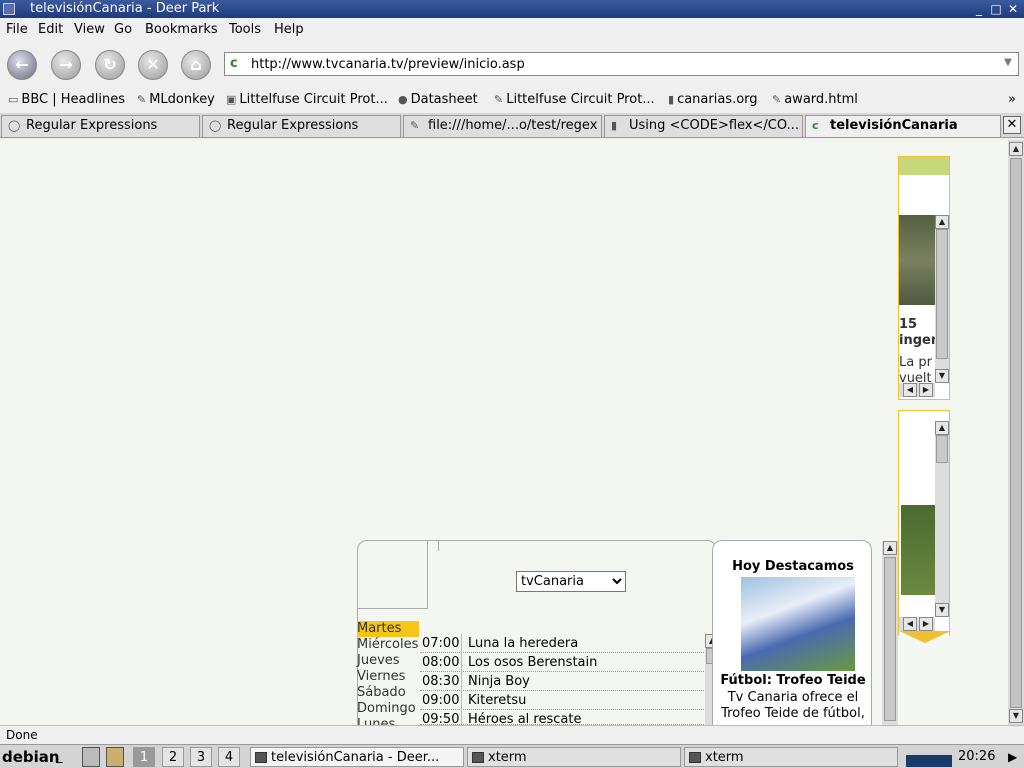 The width and height of the screenshot is (1024, 768). I want to click on close-window-button: ✕, so click(1013, 9).